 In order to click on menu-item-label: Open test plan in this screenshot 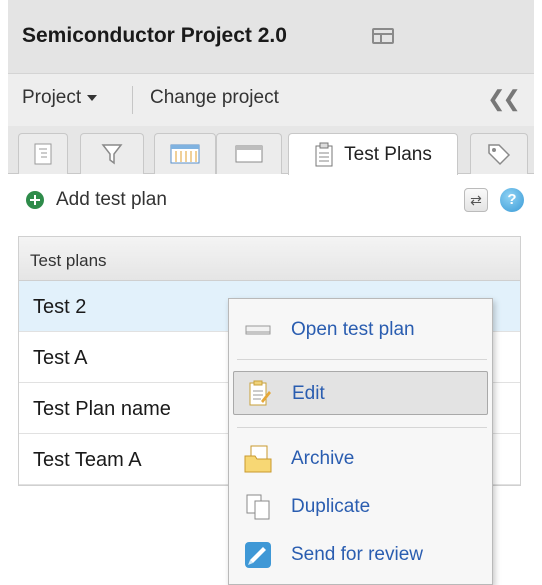, I will do `click(353, 329)`.